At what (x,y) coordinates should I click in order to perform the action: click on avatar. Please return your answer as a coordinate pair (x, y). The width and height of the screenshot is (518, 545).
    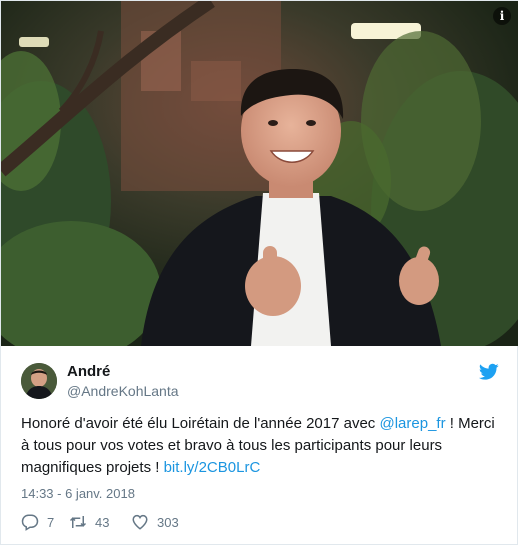
    Looking at the image, I should click on (39, 381).